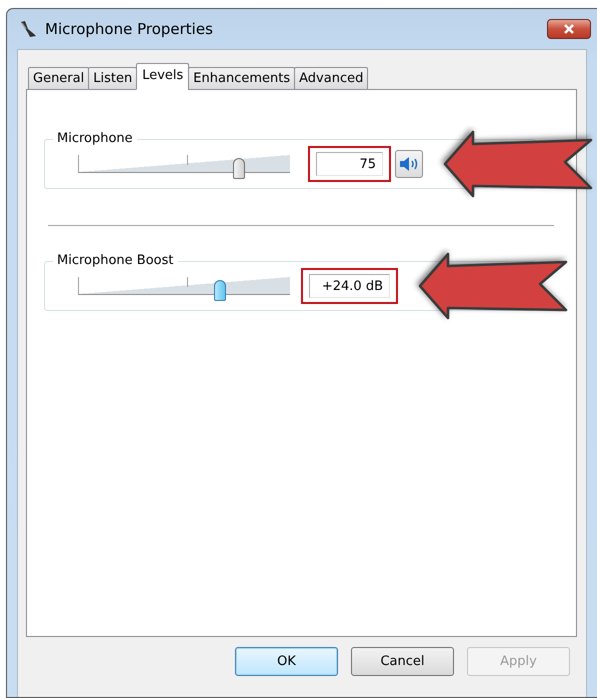 This screenshot has height=698, width=597. I want to click on value-field: 75, so click(349, 164).